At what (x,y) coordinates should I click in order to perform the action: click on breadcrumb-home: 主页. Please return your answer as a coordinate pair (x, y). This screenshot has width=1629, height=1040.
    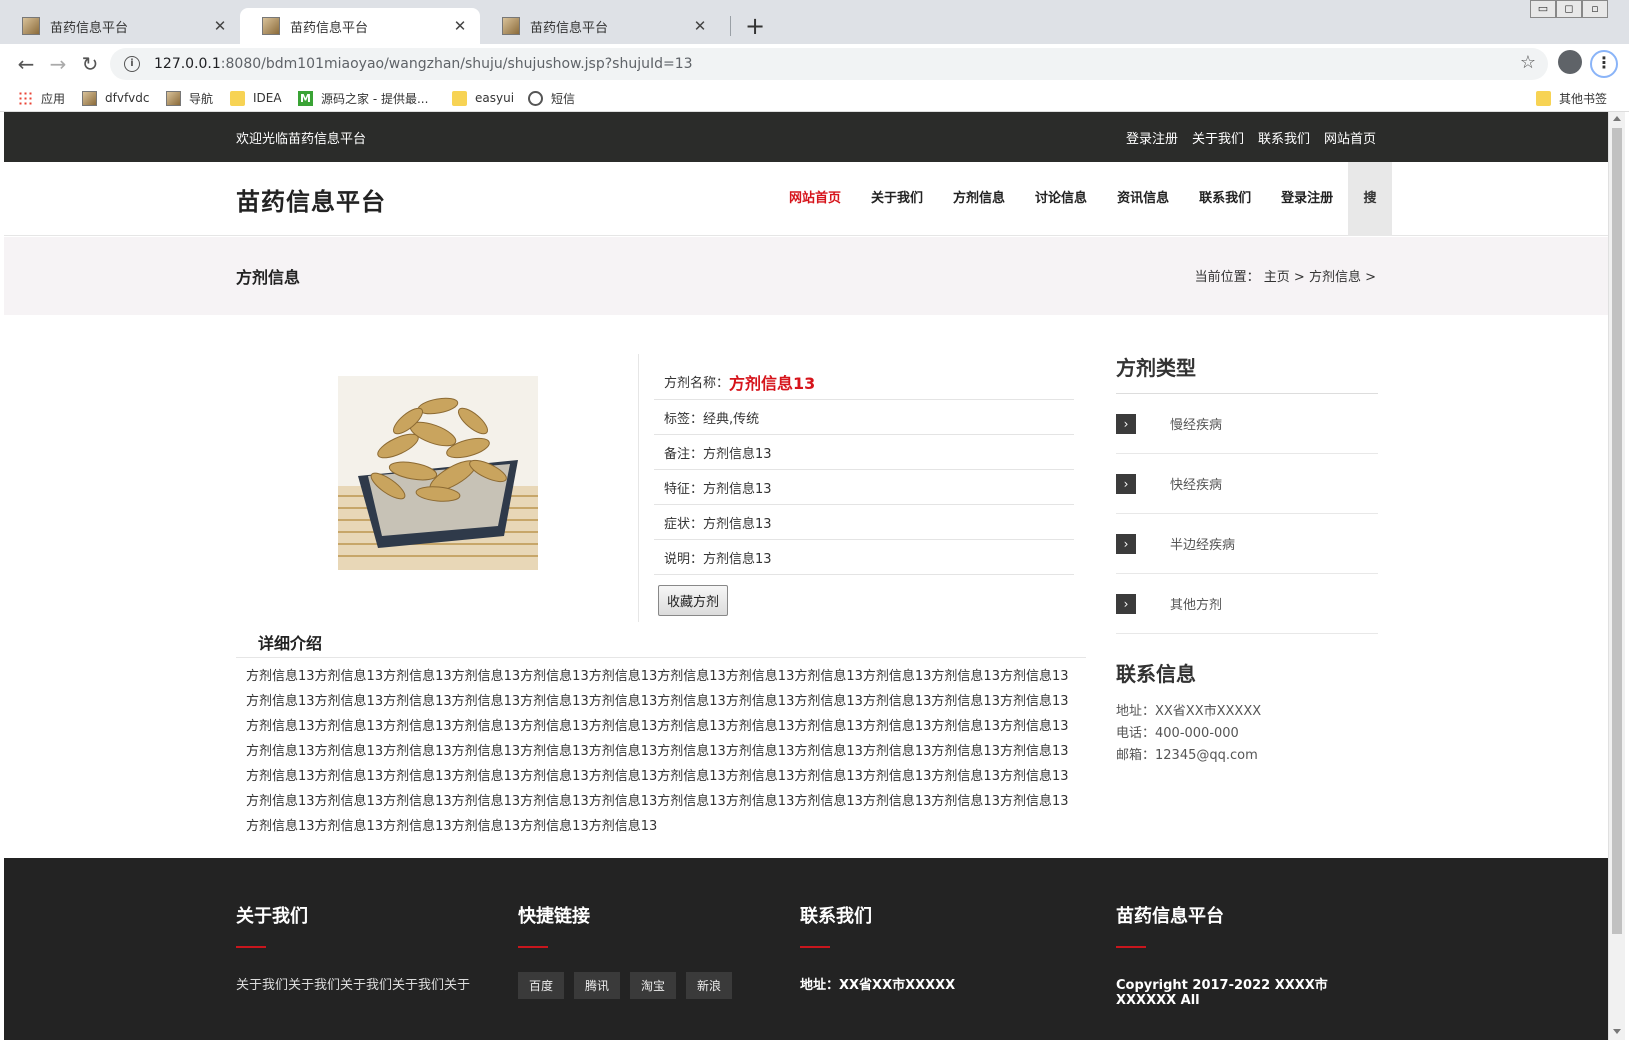
    Looking at the image, I should click on (1277, 277).